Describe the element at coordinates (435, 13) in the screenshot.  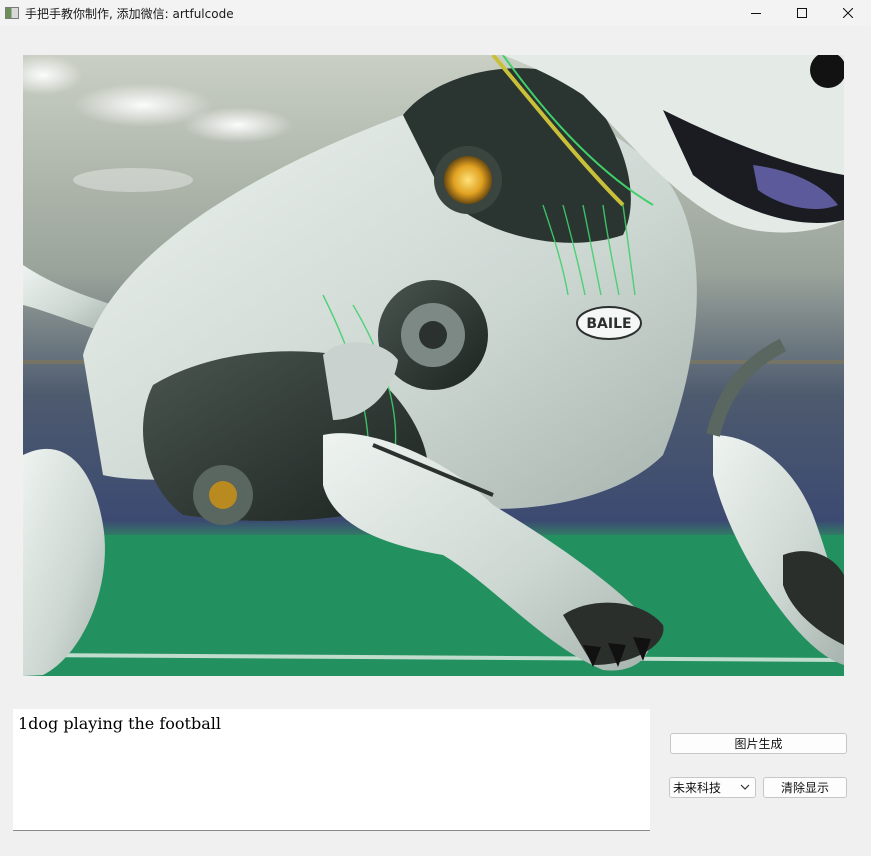
I see `title-bar: 手把手教你制作, 添加微信: artfulcode` at that location.